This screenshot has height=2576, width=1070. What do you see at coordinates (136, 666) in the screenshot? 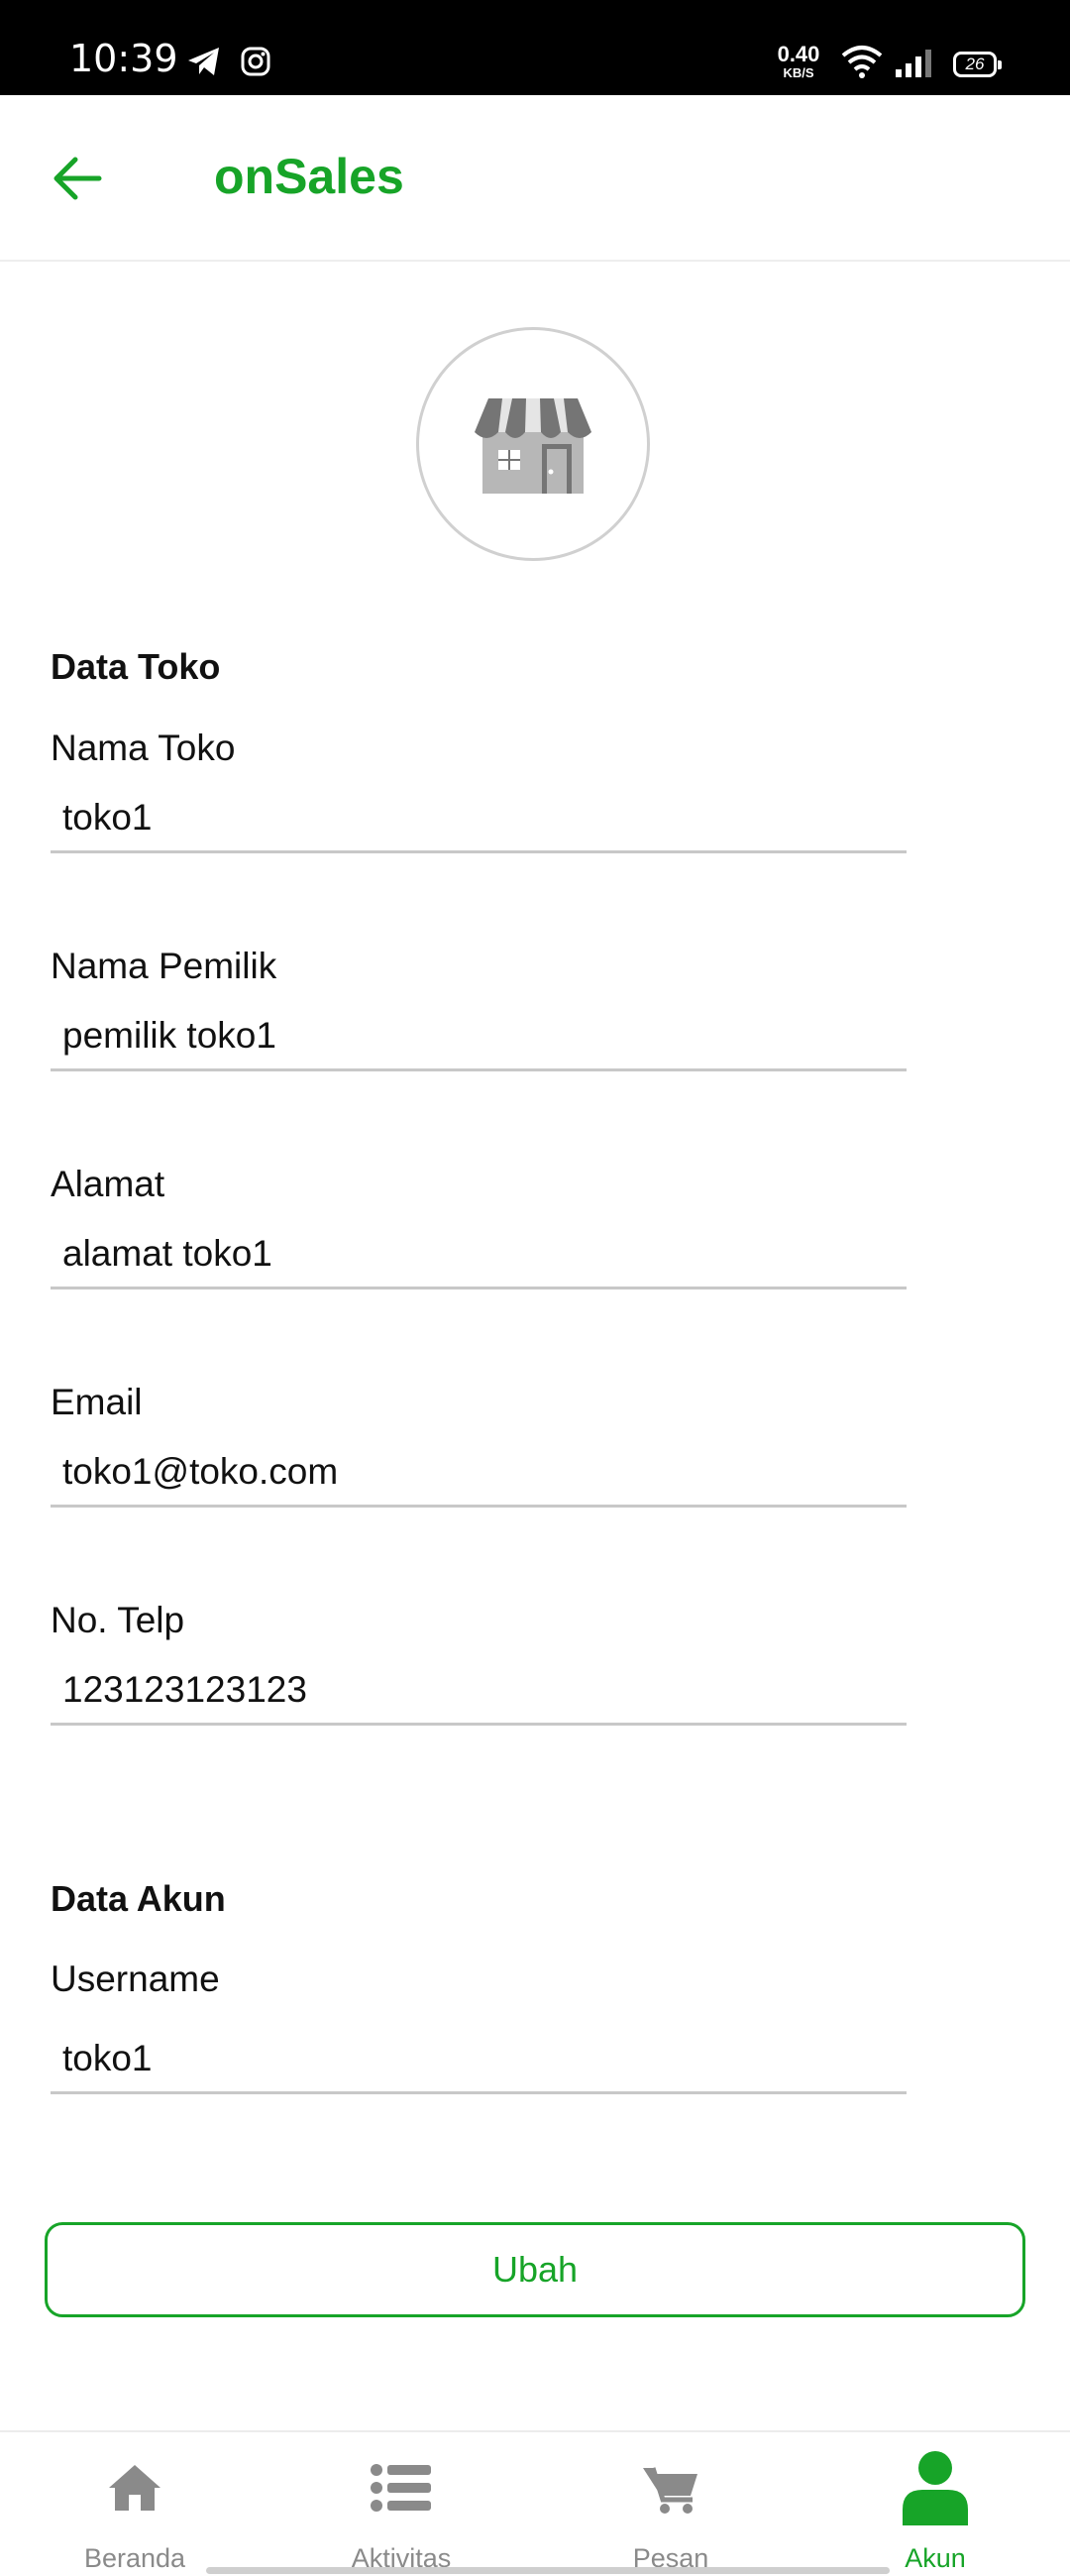
I see `store-section-title: Data Toko` at bounding box center [136, 666].